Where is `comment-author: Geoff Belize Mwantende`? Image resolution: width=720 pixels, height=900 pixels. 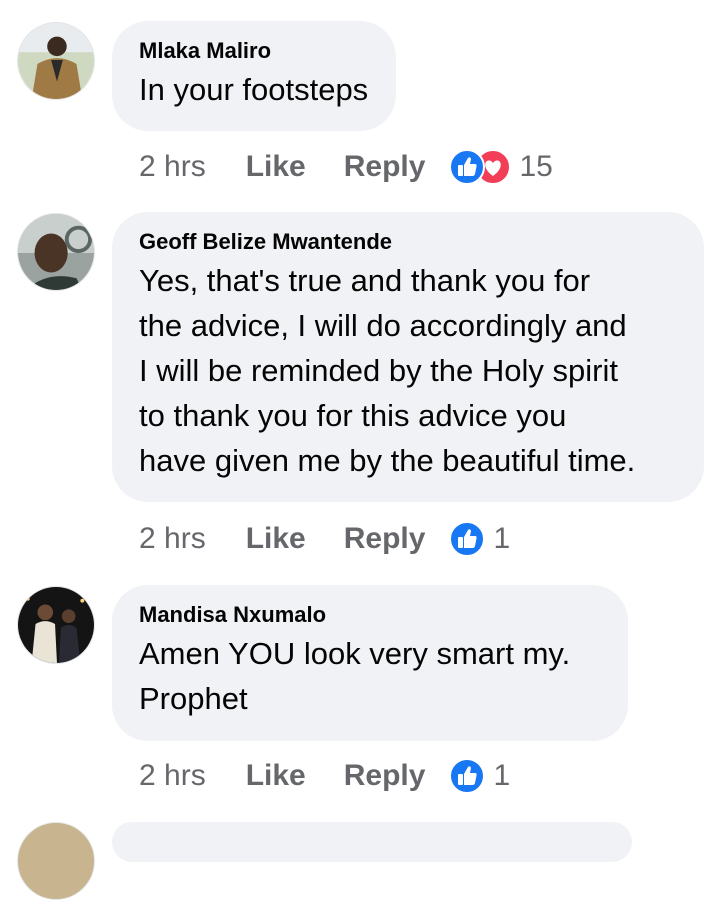
comment-author: Geoff Belize Mwantende is located at coordinates (407, 242).